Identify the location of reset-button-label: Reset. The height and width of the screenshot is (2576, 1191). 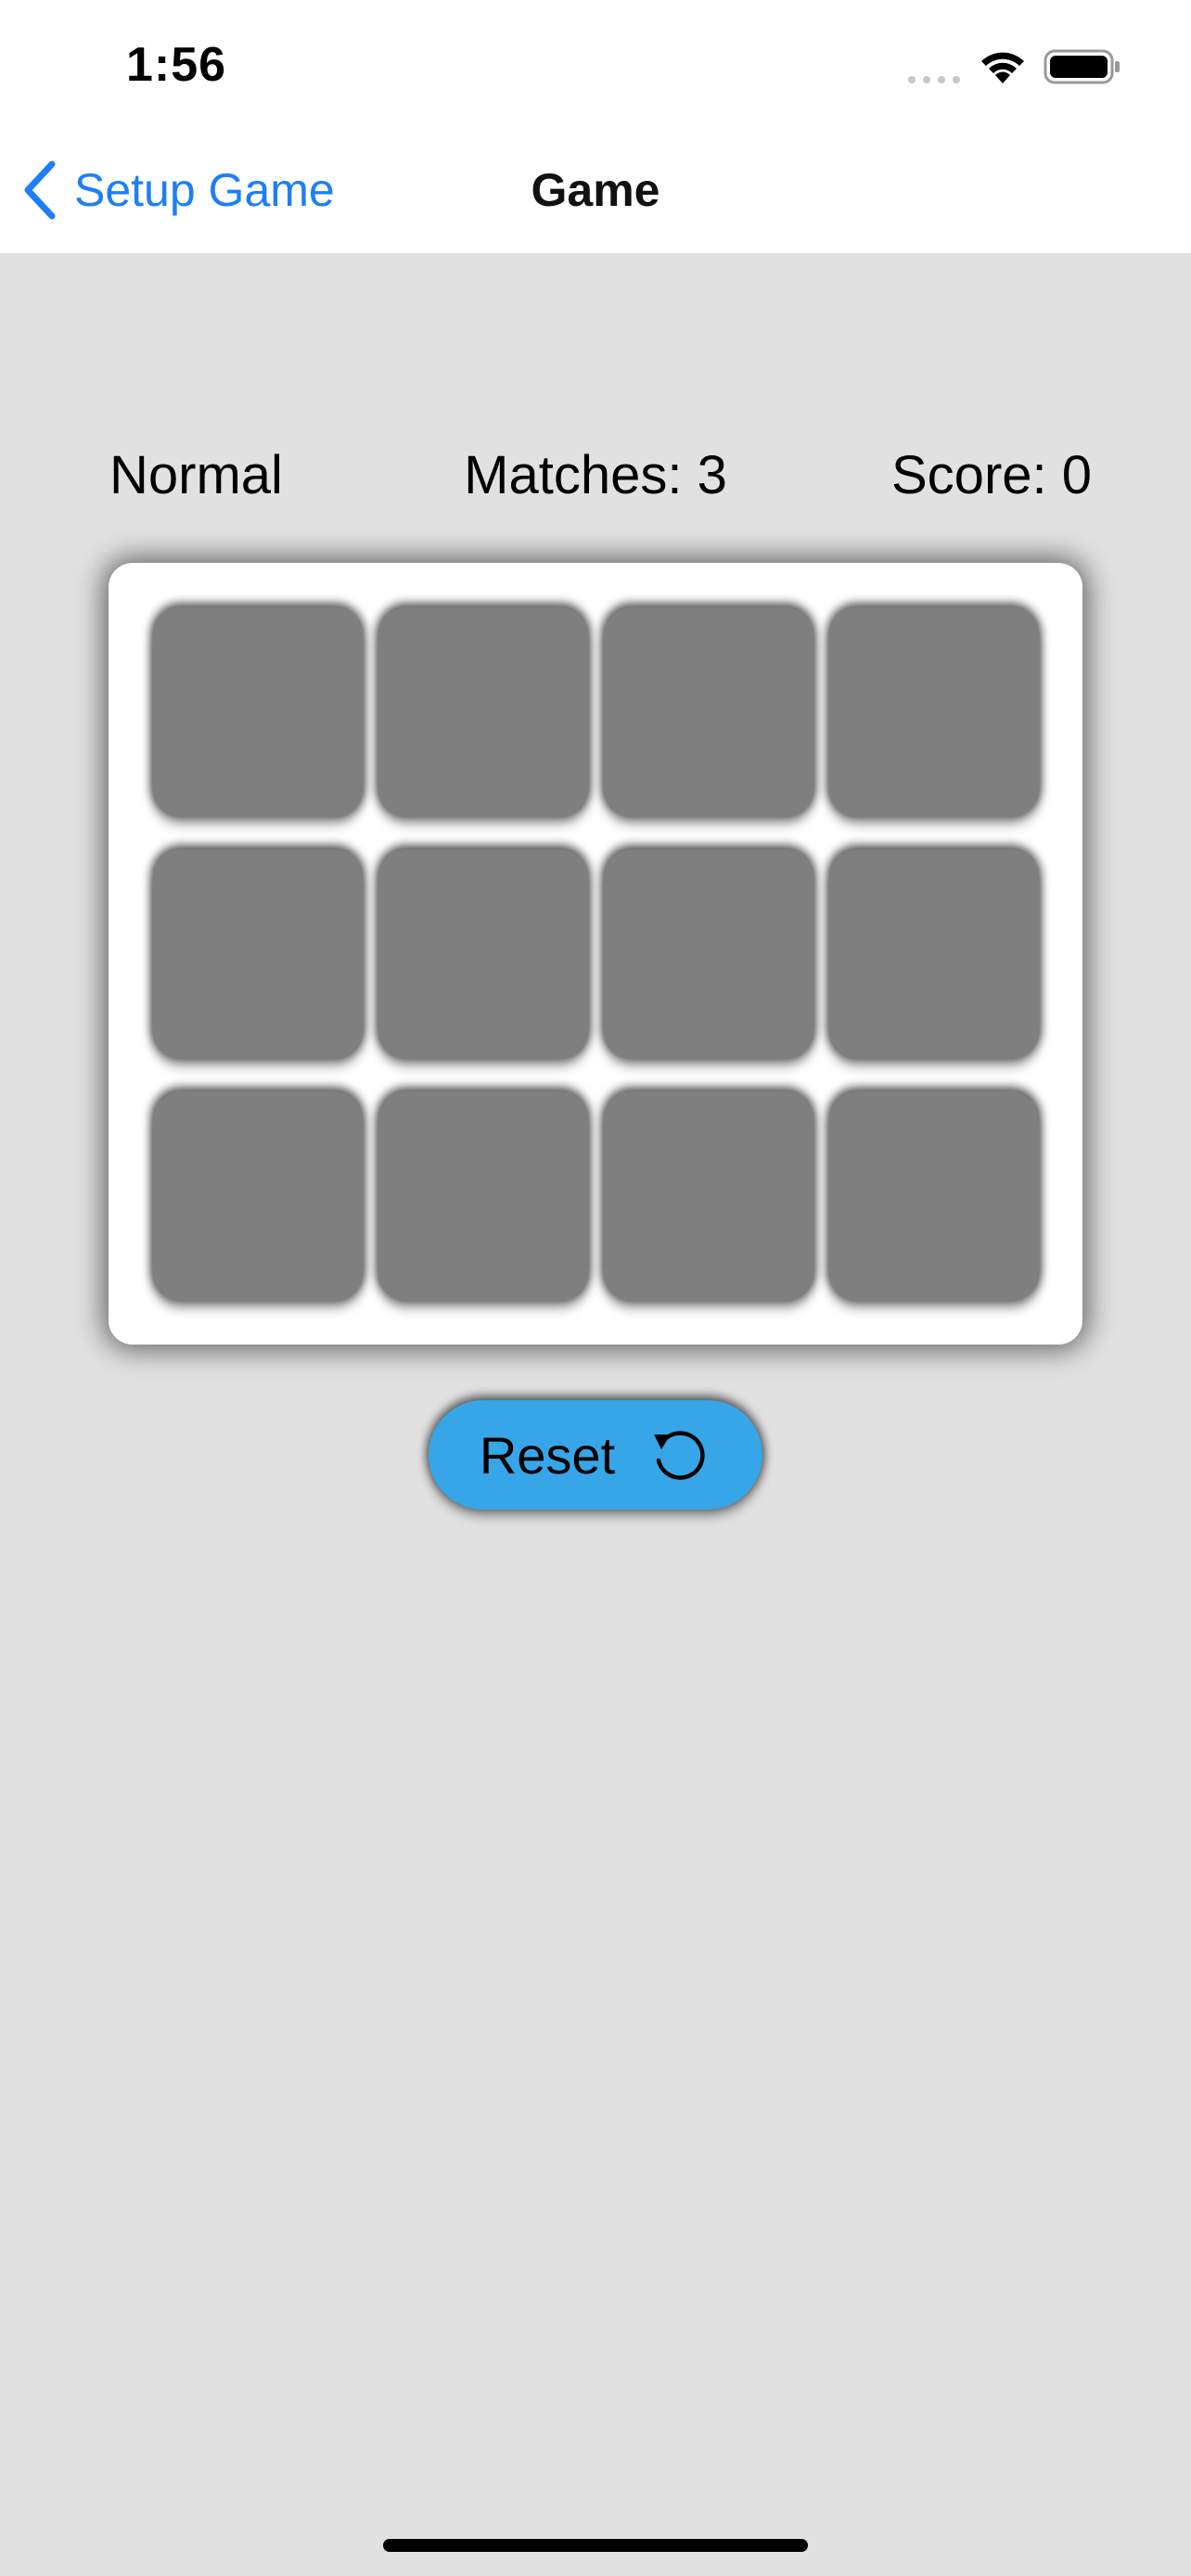
(547, 1455).